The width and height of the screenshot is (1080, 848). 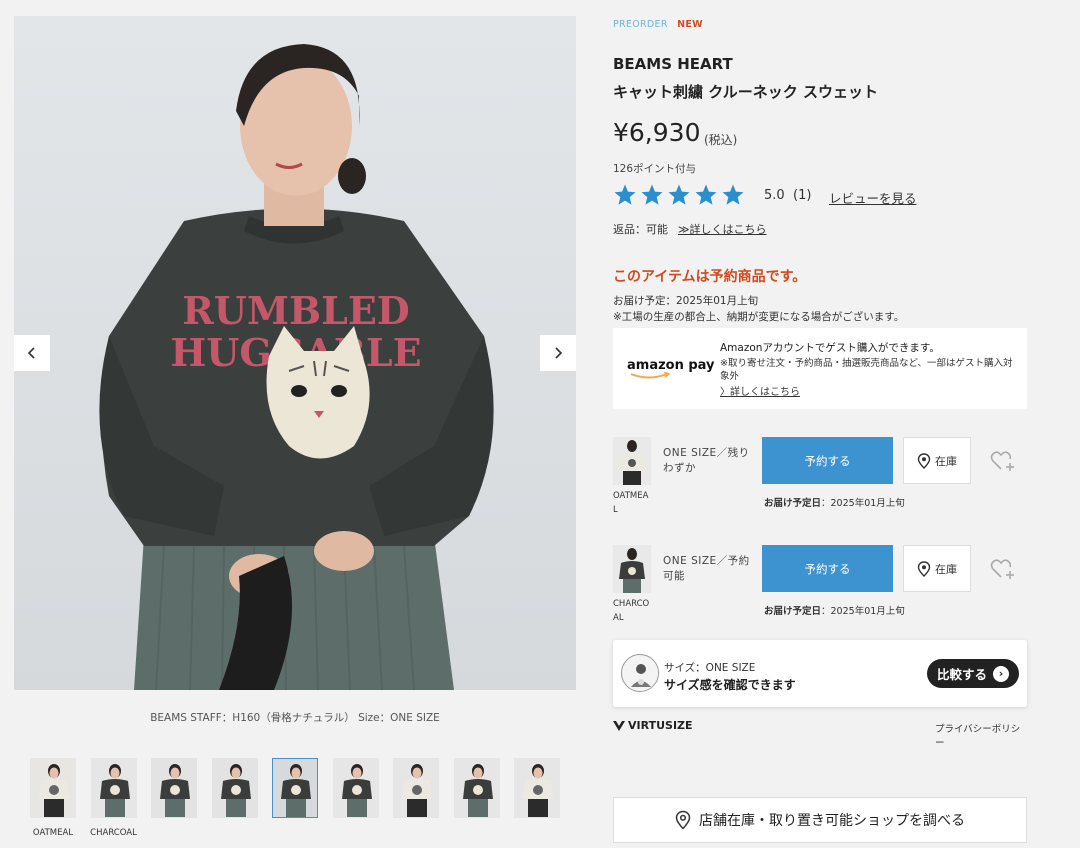 I want to click on prev-image-button, so click(x=32, y=353).